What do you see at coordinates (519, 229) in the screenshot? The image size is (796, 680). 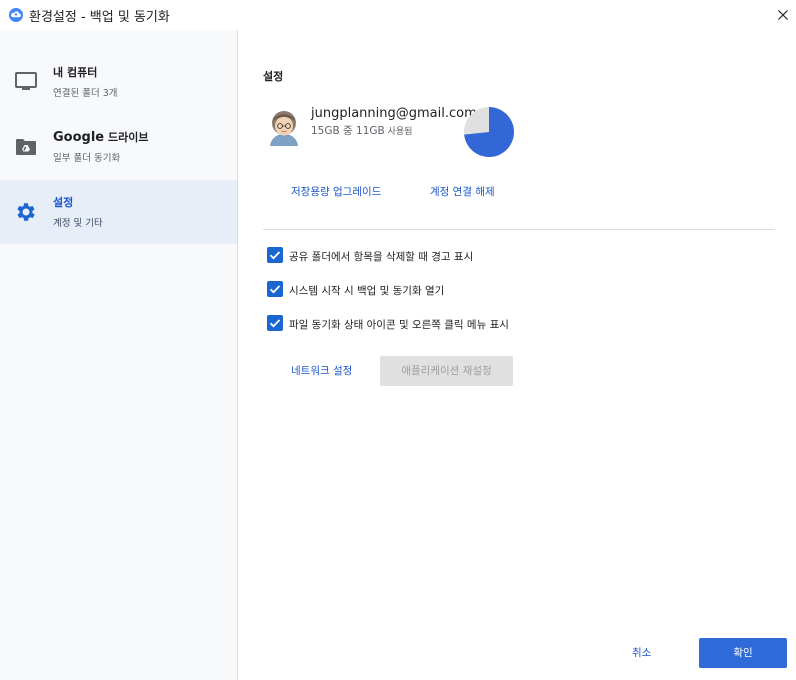 I see `divider` at bounding box center [519, 229].